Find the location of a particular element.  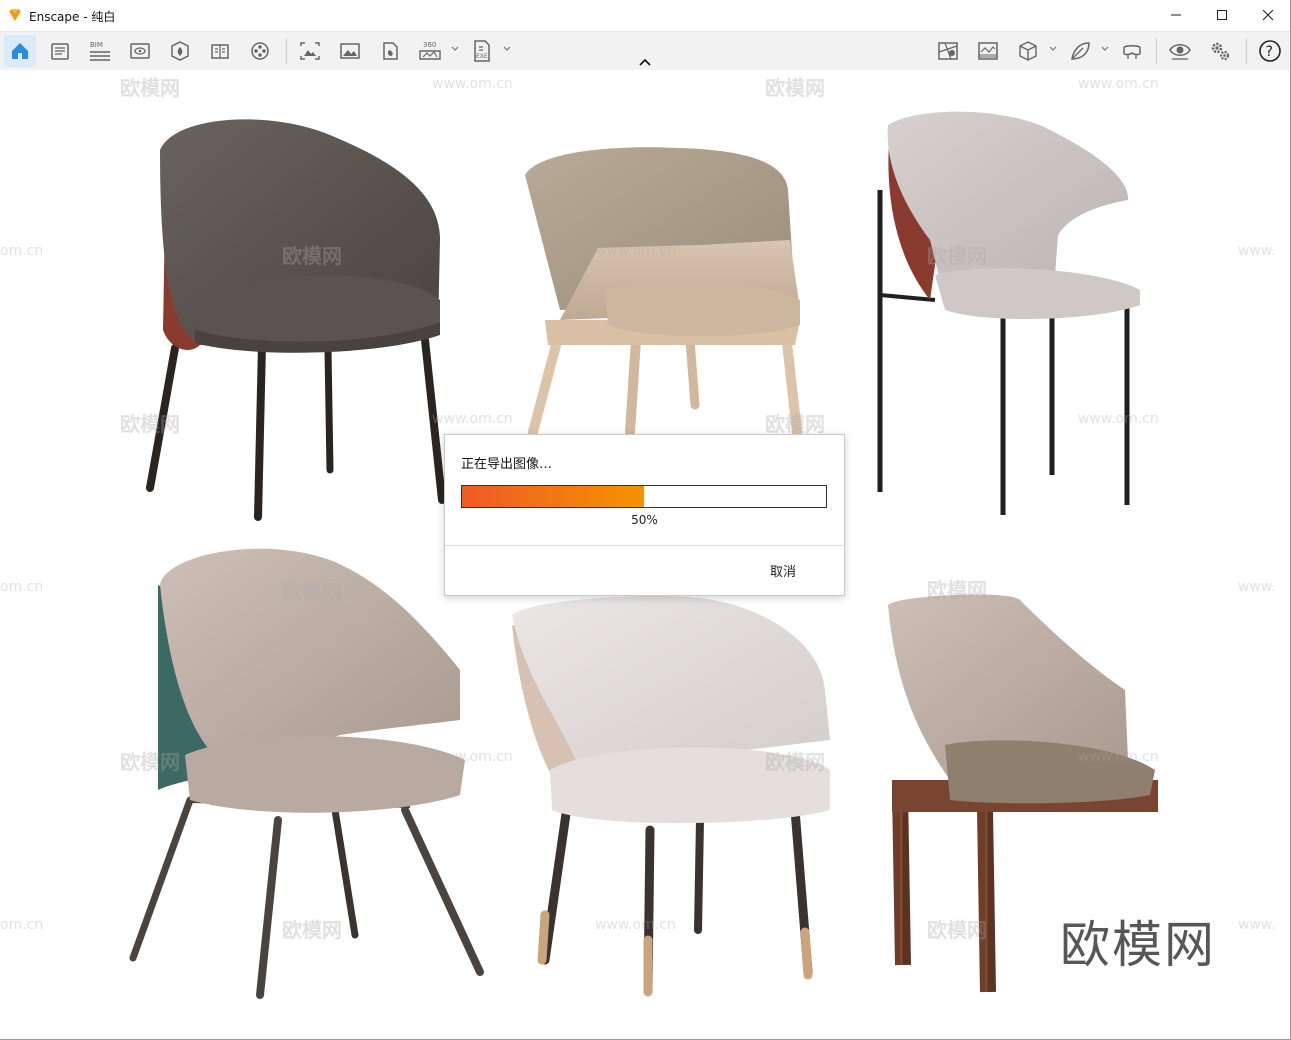

progress-bar-fill is located at coordinates (553, 496).